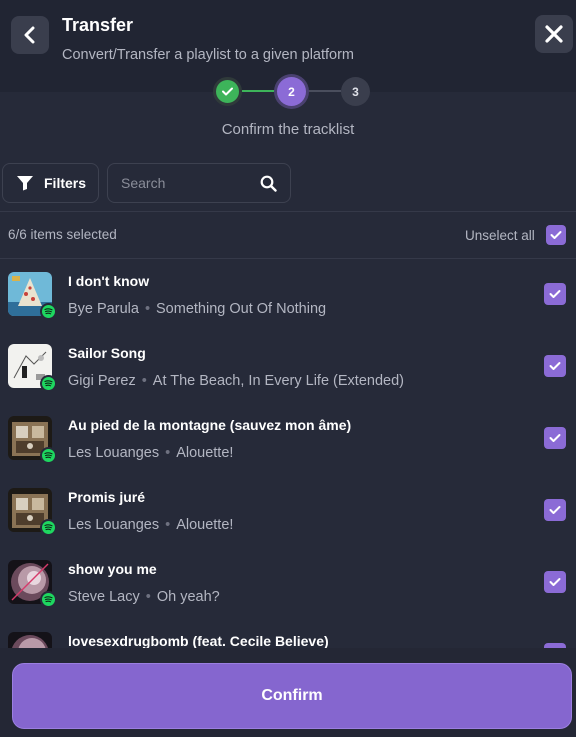  I want to click on step-caption: Confirm the tracklist, so click(288, 129).